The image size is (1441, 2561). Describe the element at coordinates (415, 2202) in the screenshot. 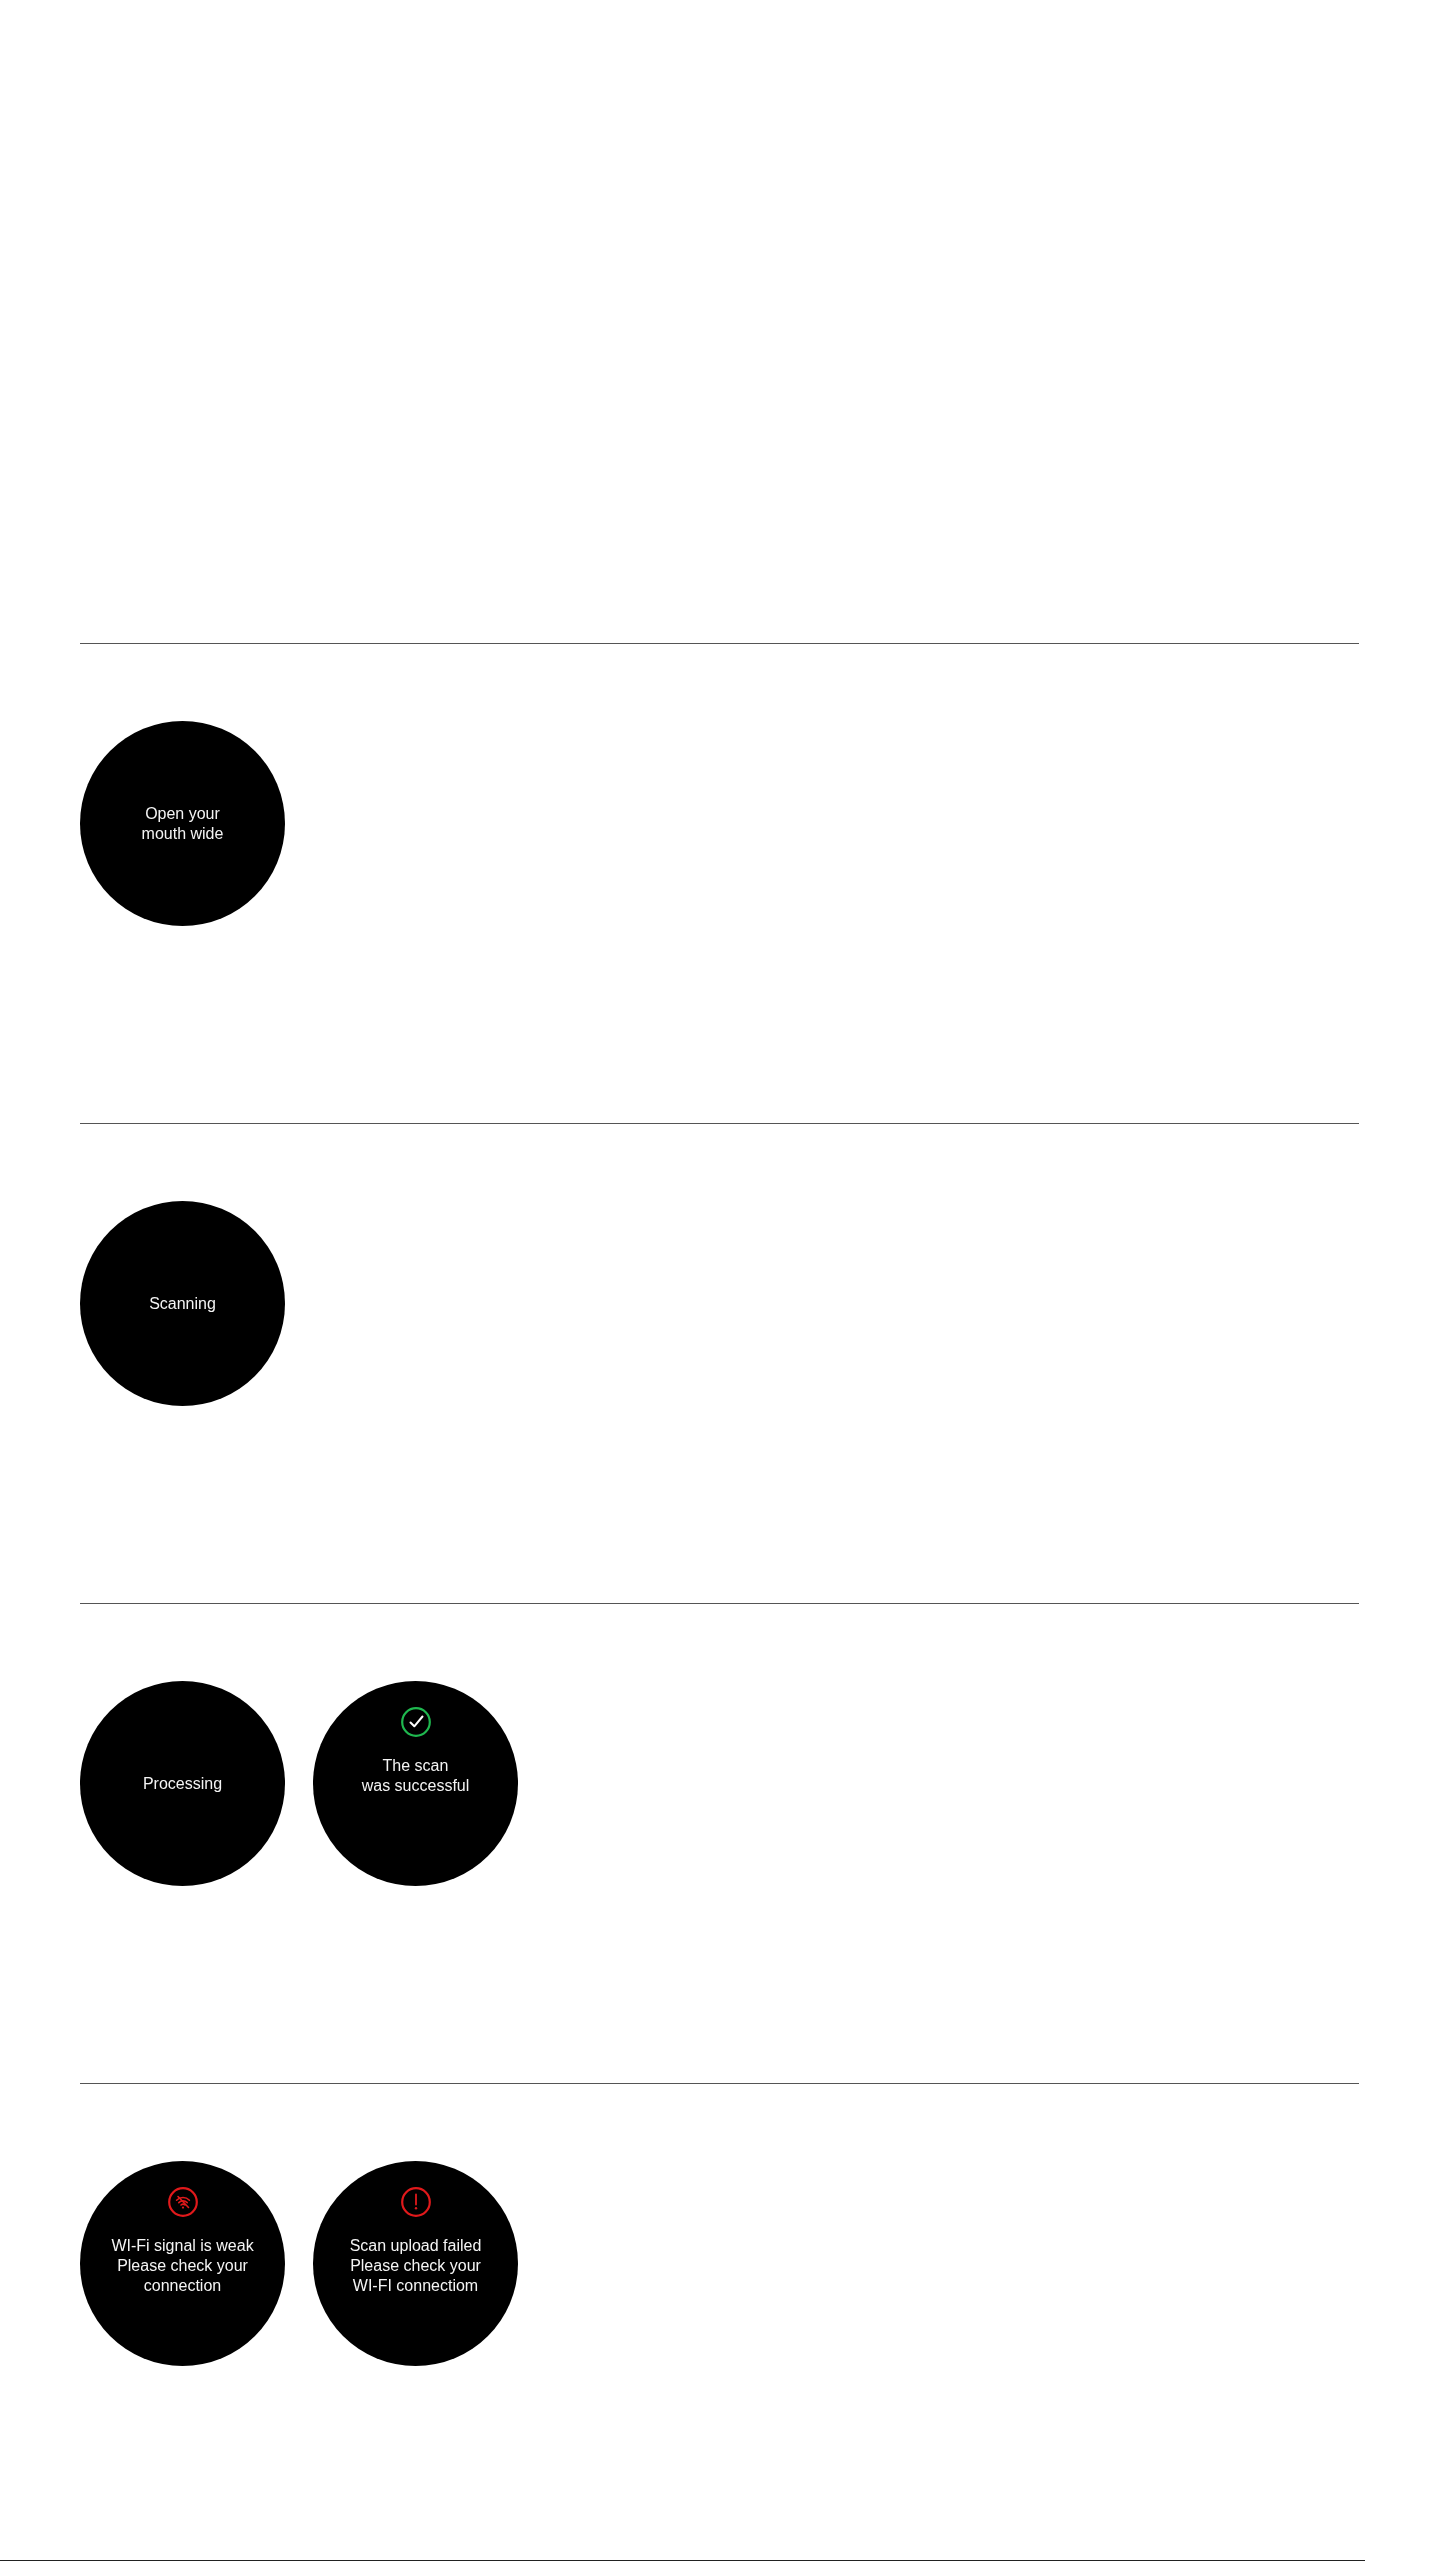

I see `exclamation-circle-icon` at that location.